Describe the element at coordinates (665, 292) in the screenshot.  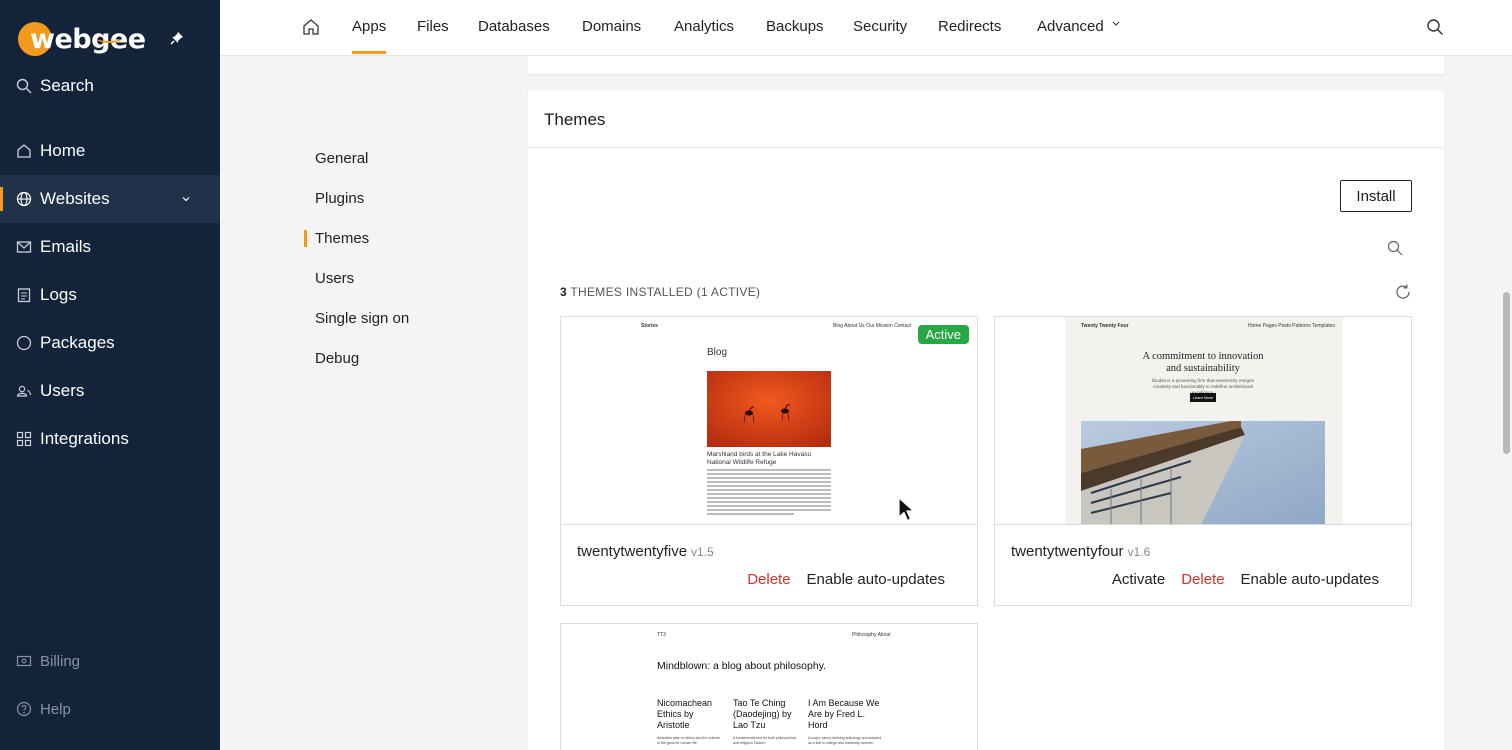
I see `themes-count-label: THEMES INSTALLED (1 ACTIVE)` at that location.